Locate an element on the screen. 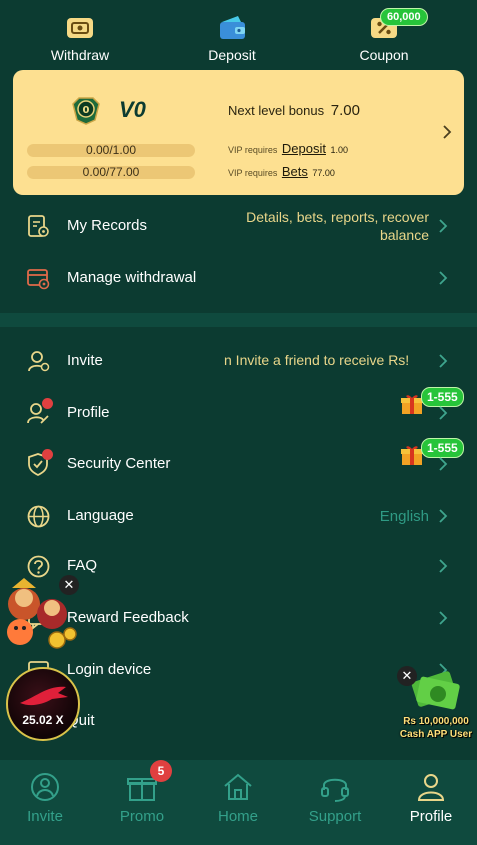  vip-deposit-requirement: VIP requires Deposit 1.00 is located at coordinates (288, 148).